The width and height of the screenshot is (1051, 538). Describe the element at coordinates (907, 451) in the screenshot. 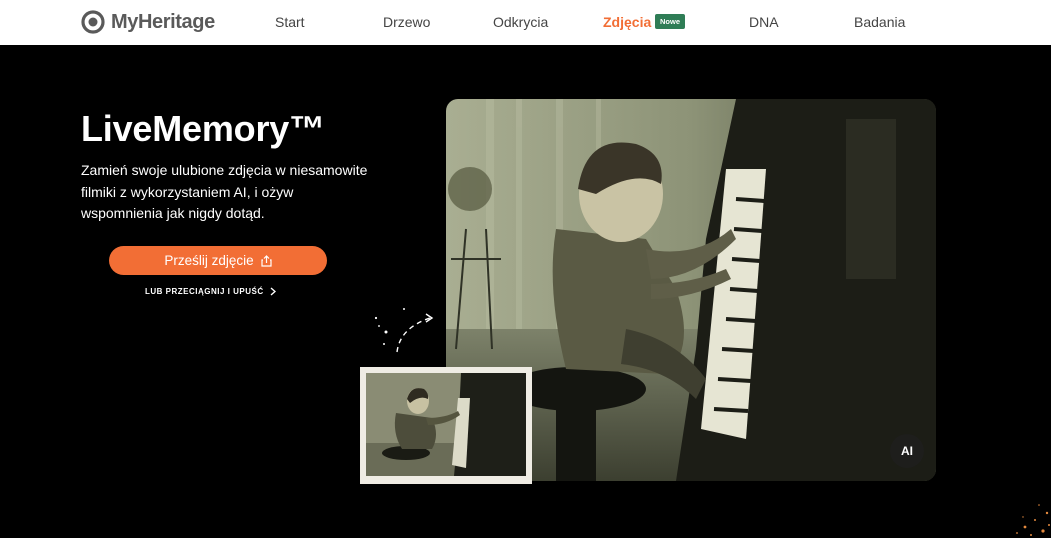

I see `ai-badge: AI` at that location.